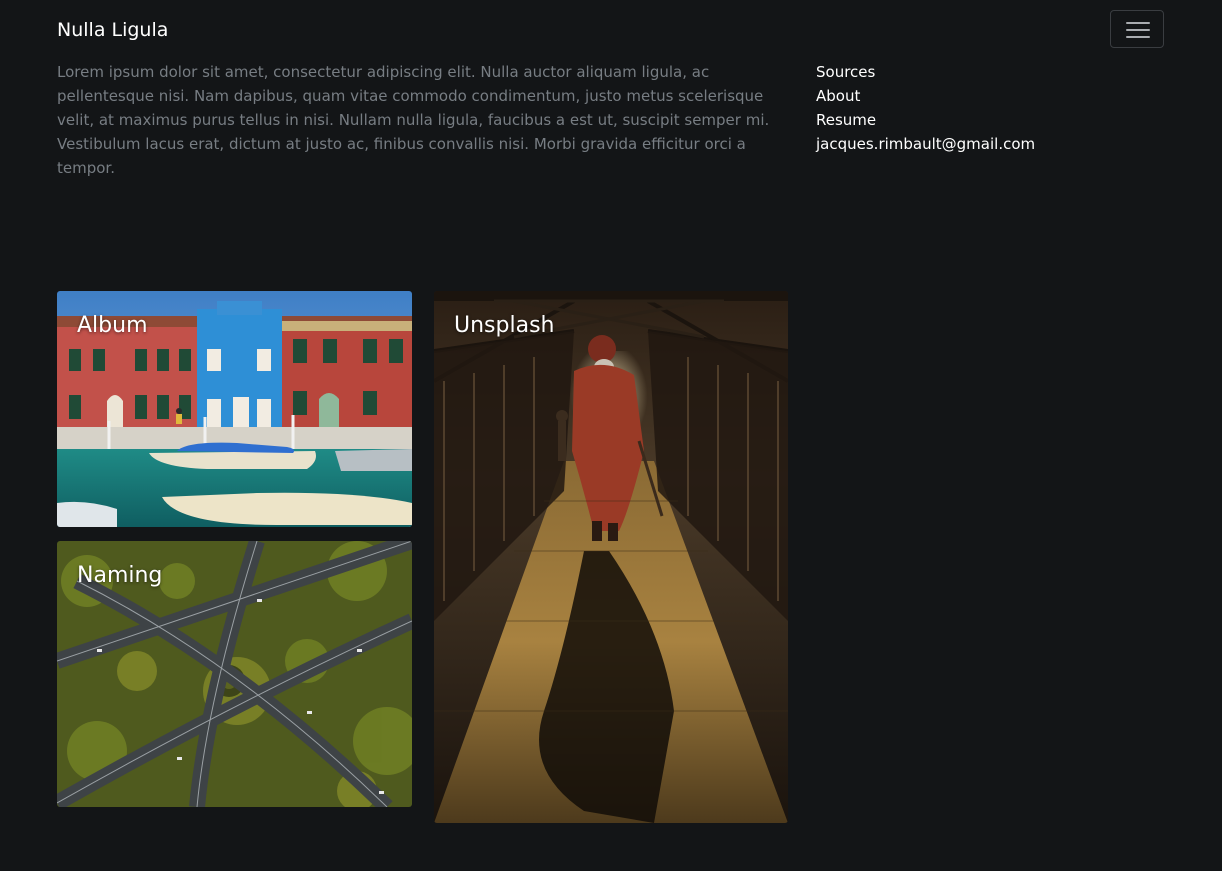 The height and width of the screenshot is (871, 1222). I want to click on link-sources: Sources, so click(845, 72).